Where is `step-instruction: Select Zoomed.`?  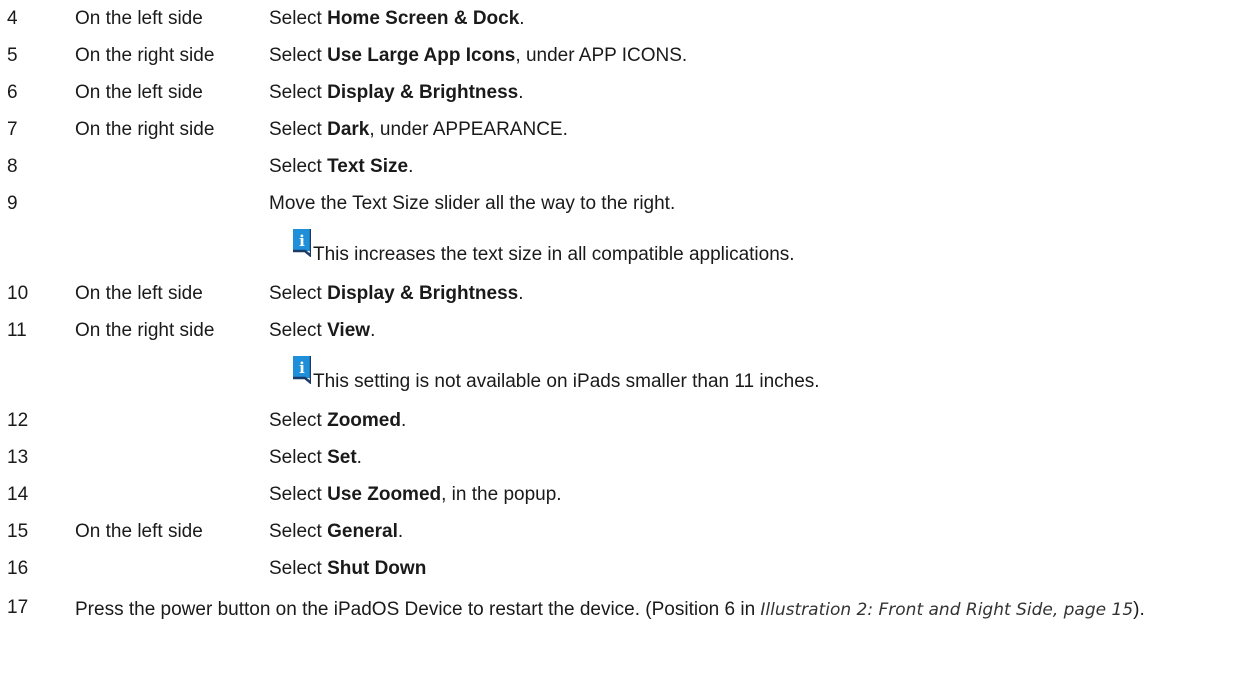 step-instruction: Select Zoomed. is located at coordinates (338, 420).